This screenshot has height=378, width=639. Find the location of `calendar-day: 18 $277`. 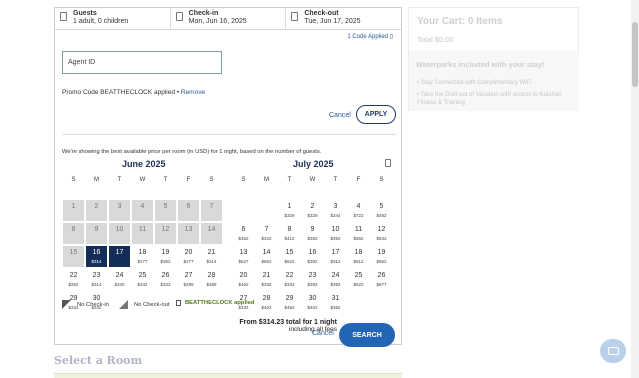

calendar-day: 18 $277 is located at coordinates (142, 256).